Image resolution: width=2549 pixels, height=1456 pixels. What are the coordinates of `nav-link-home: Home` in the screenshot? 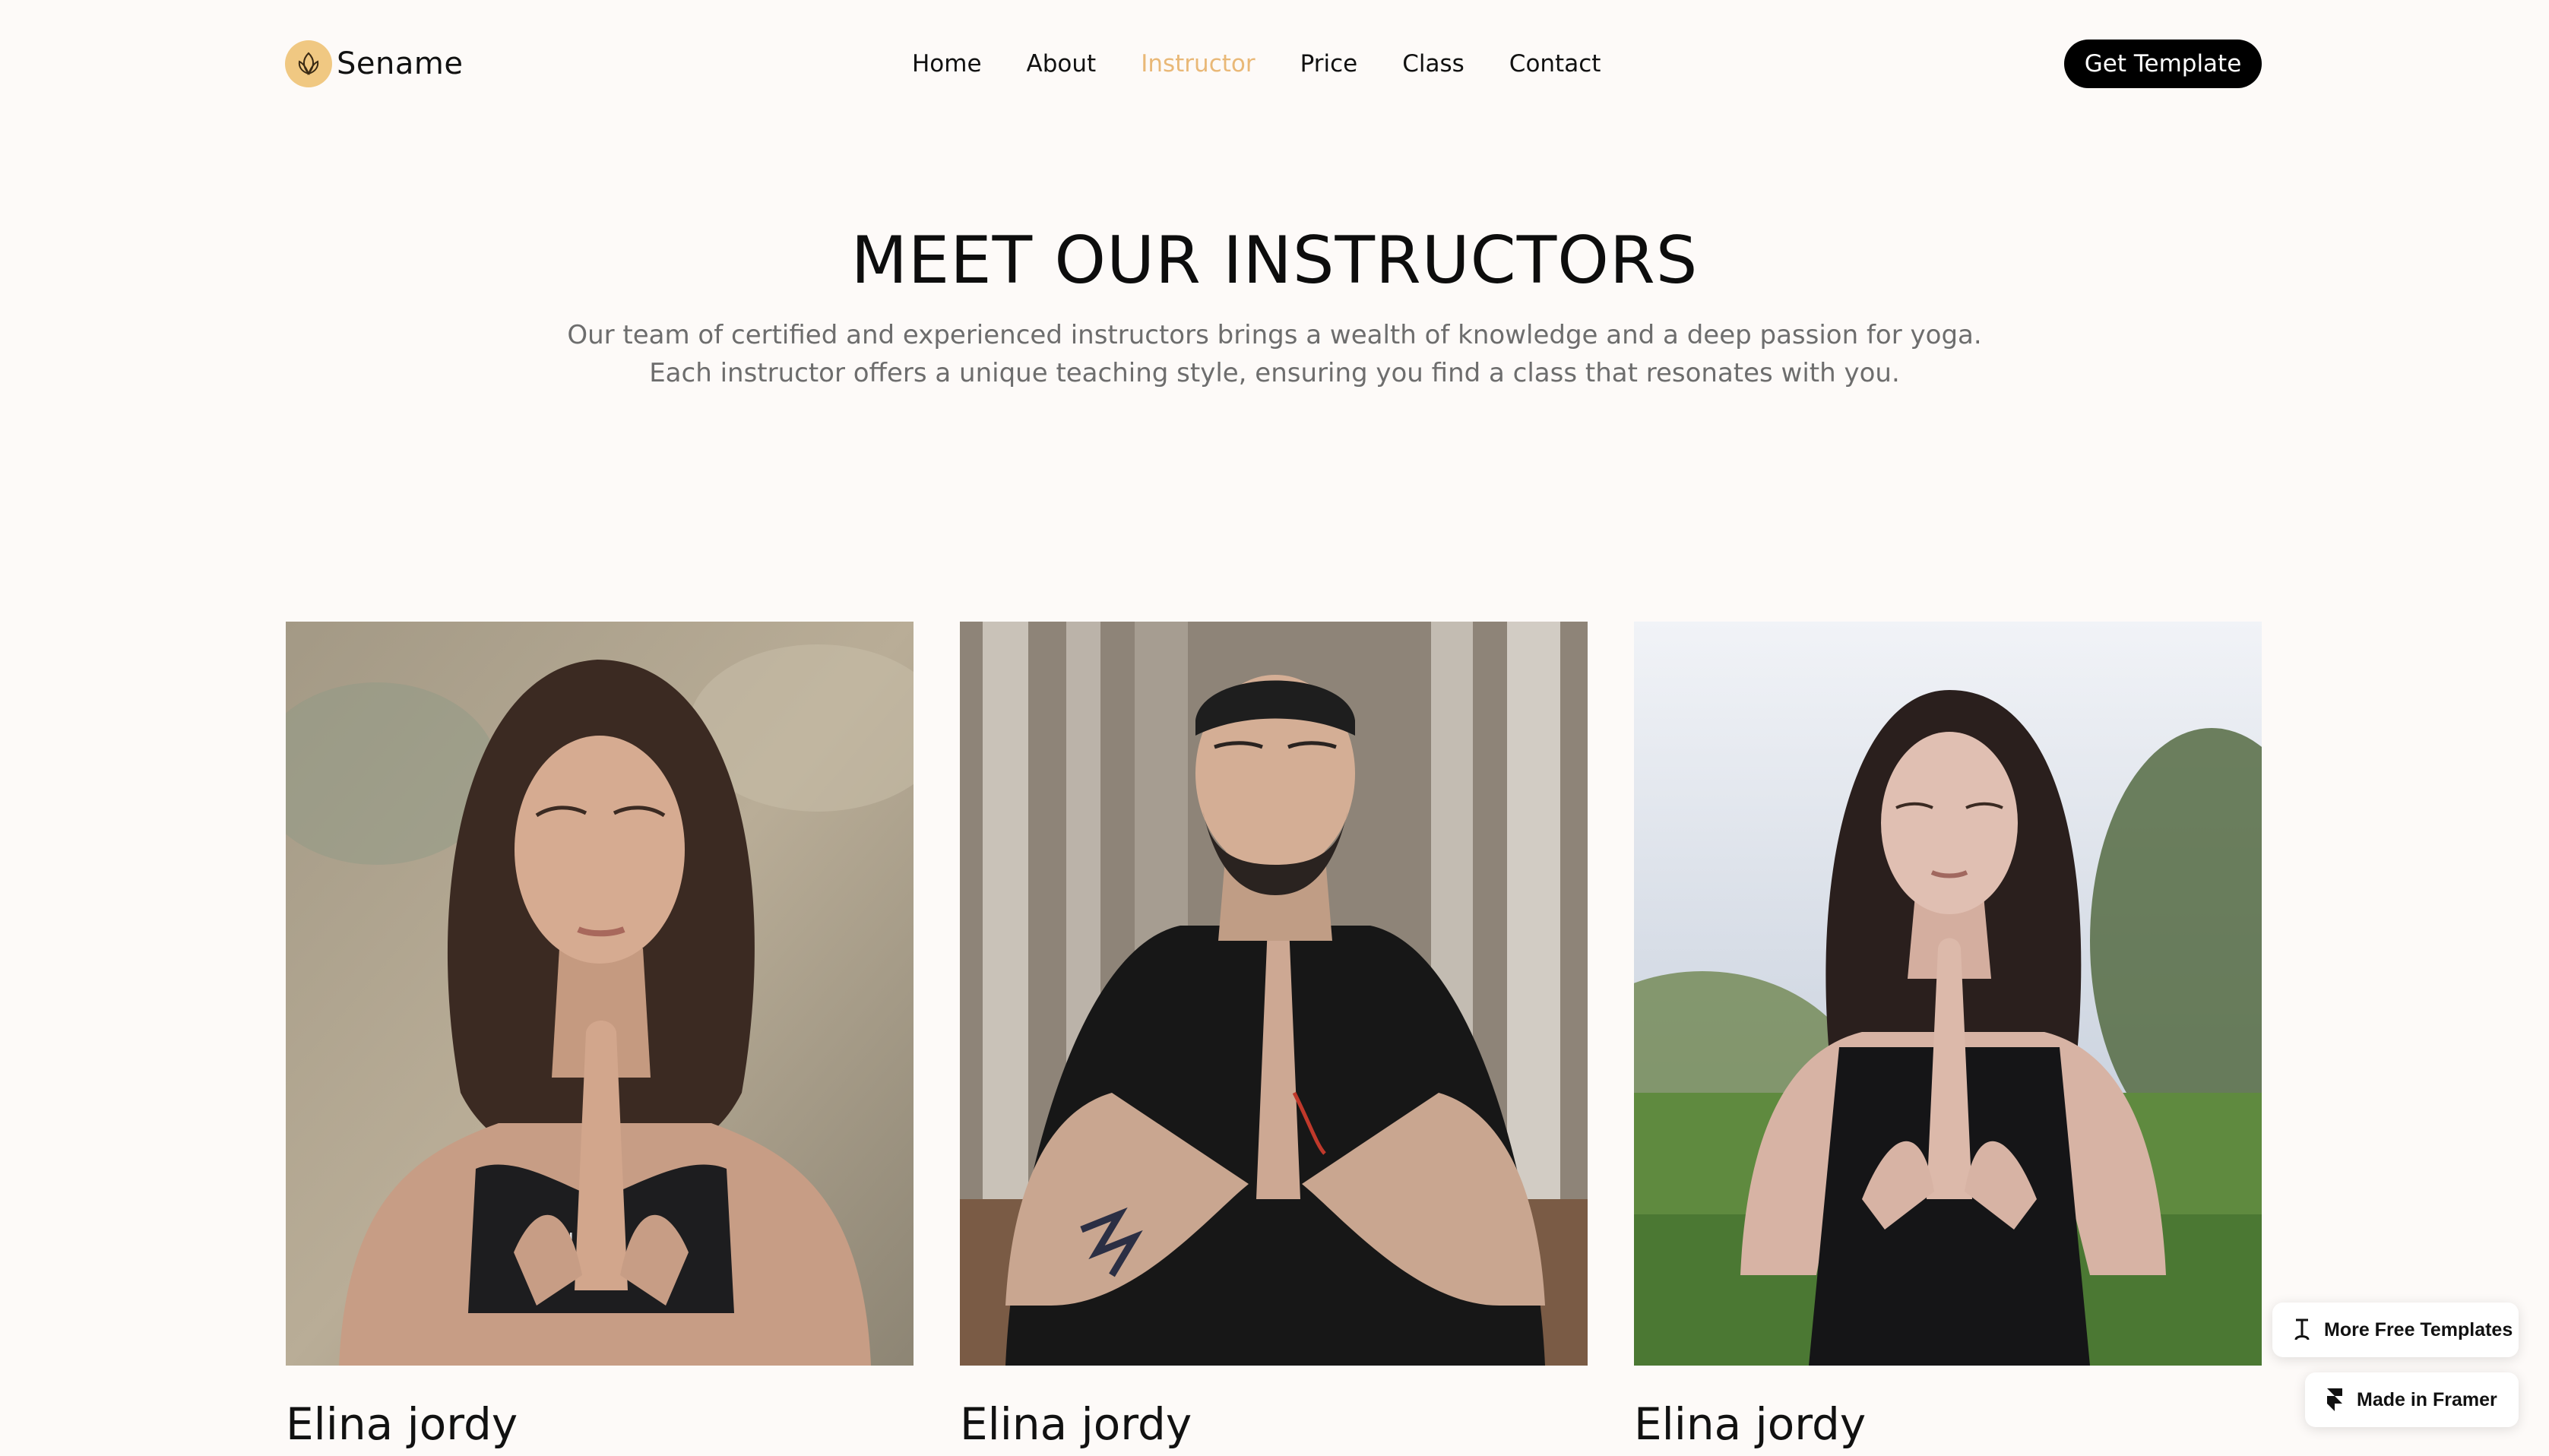 It's located at (947, 64).